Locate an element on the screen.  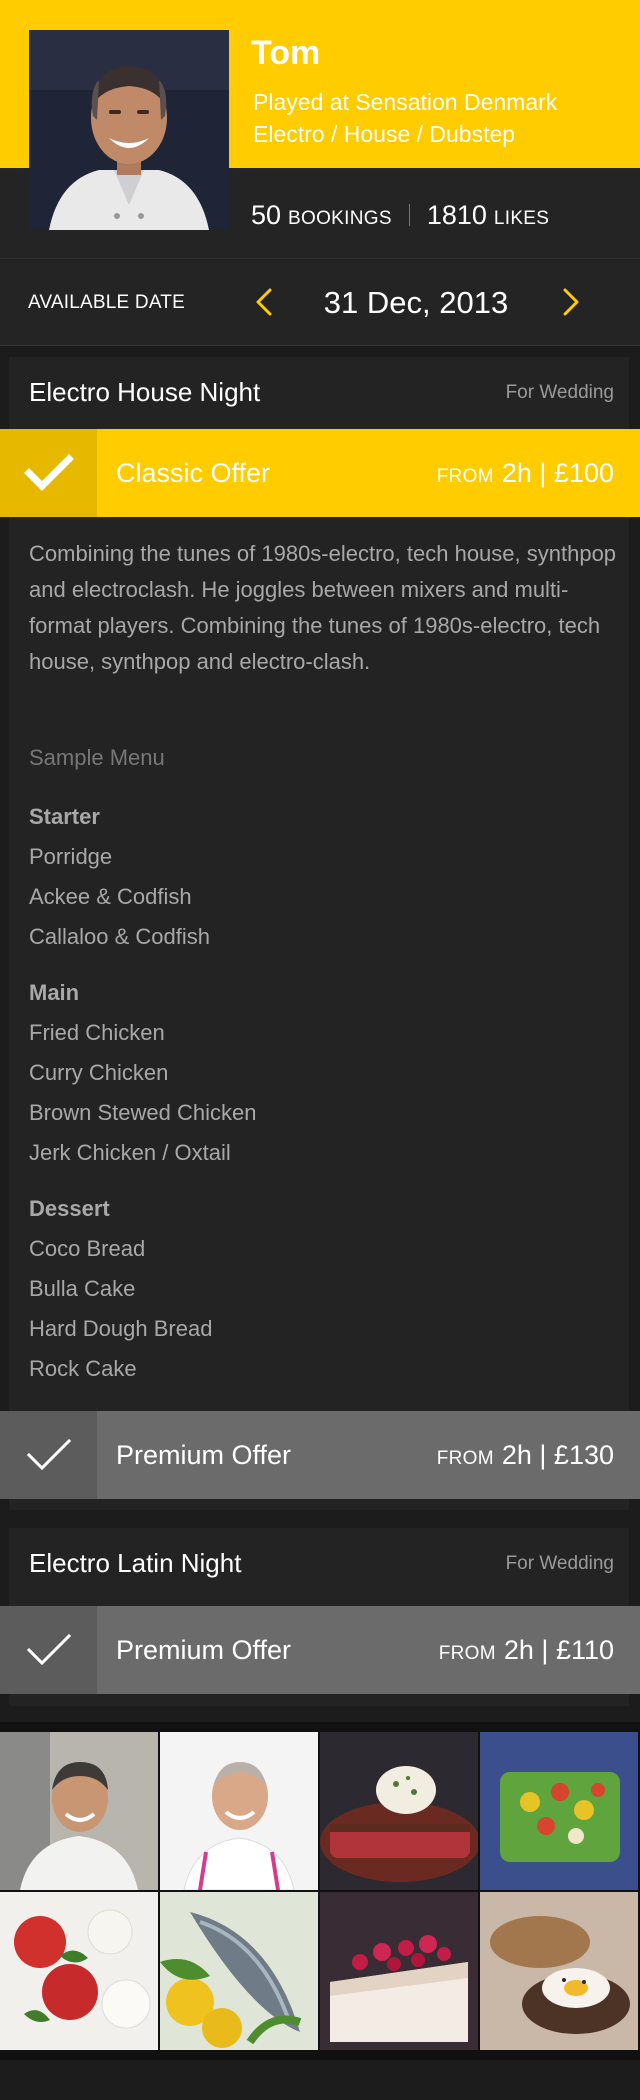
likes-count: 1810 is located at coordinates (456, 215).